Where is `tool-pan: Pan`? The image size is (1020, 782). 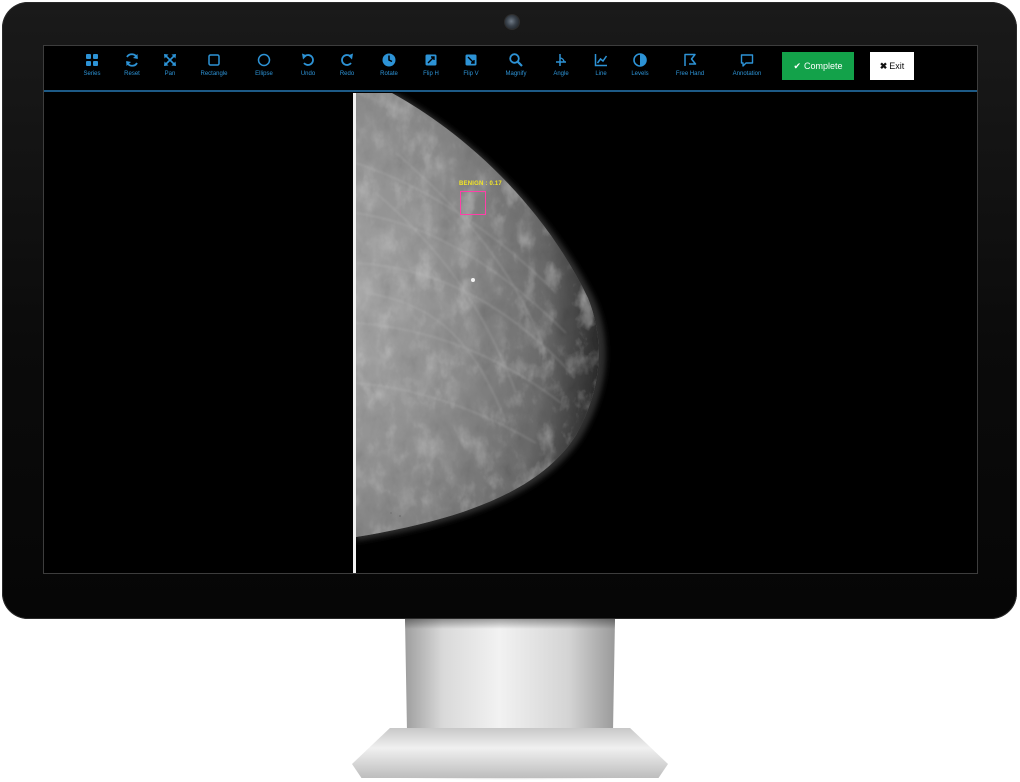
tool-pan: Pan is located at coordinates (170, 66).